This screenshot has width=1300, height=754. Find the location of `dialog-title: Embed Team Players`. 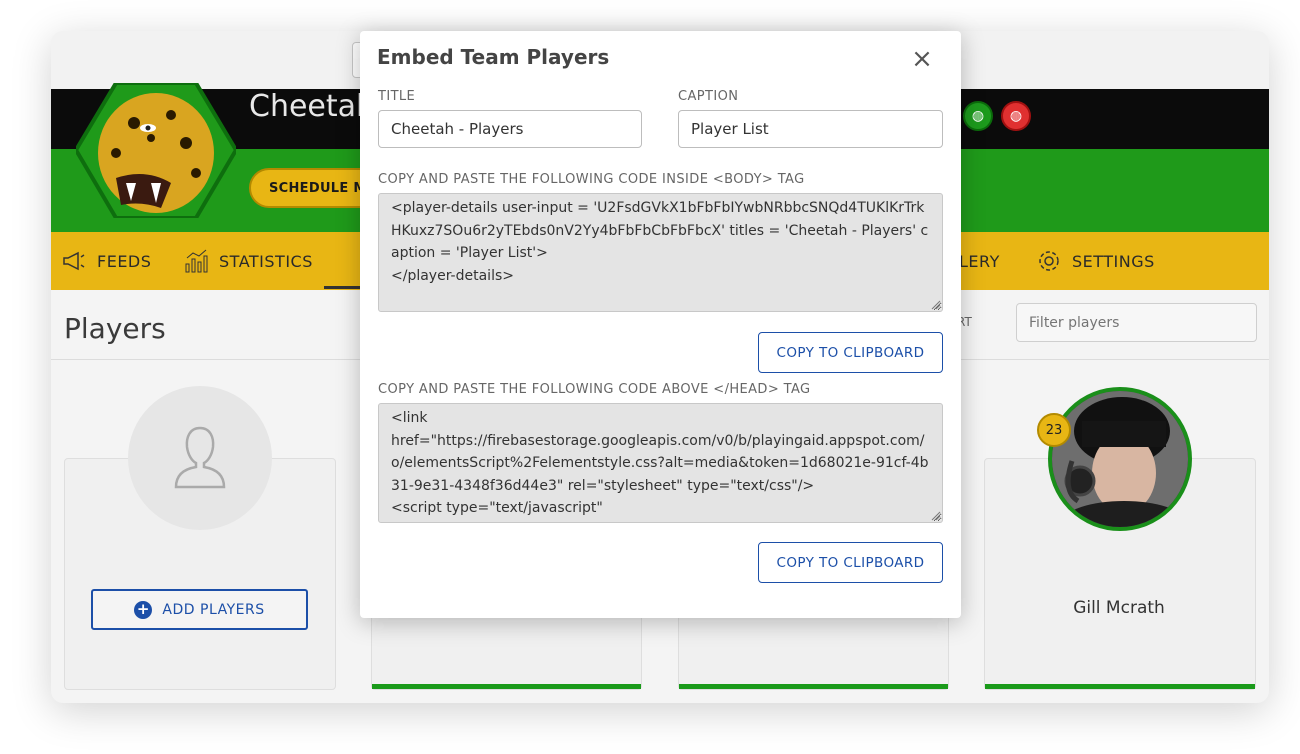

dialog-title: Embed Team Players is located at coordinates (493, 57).